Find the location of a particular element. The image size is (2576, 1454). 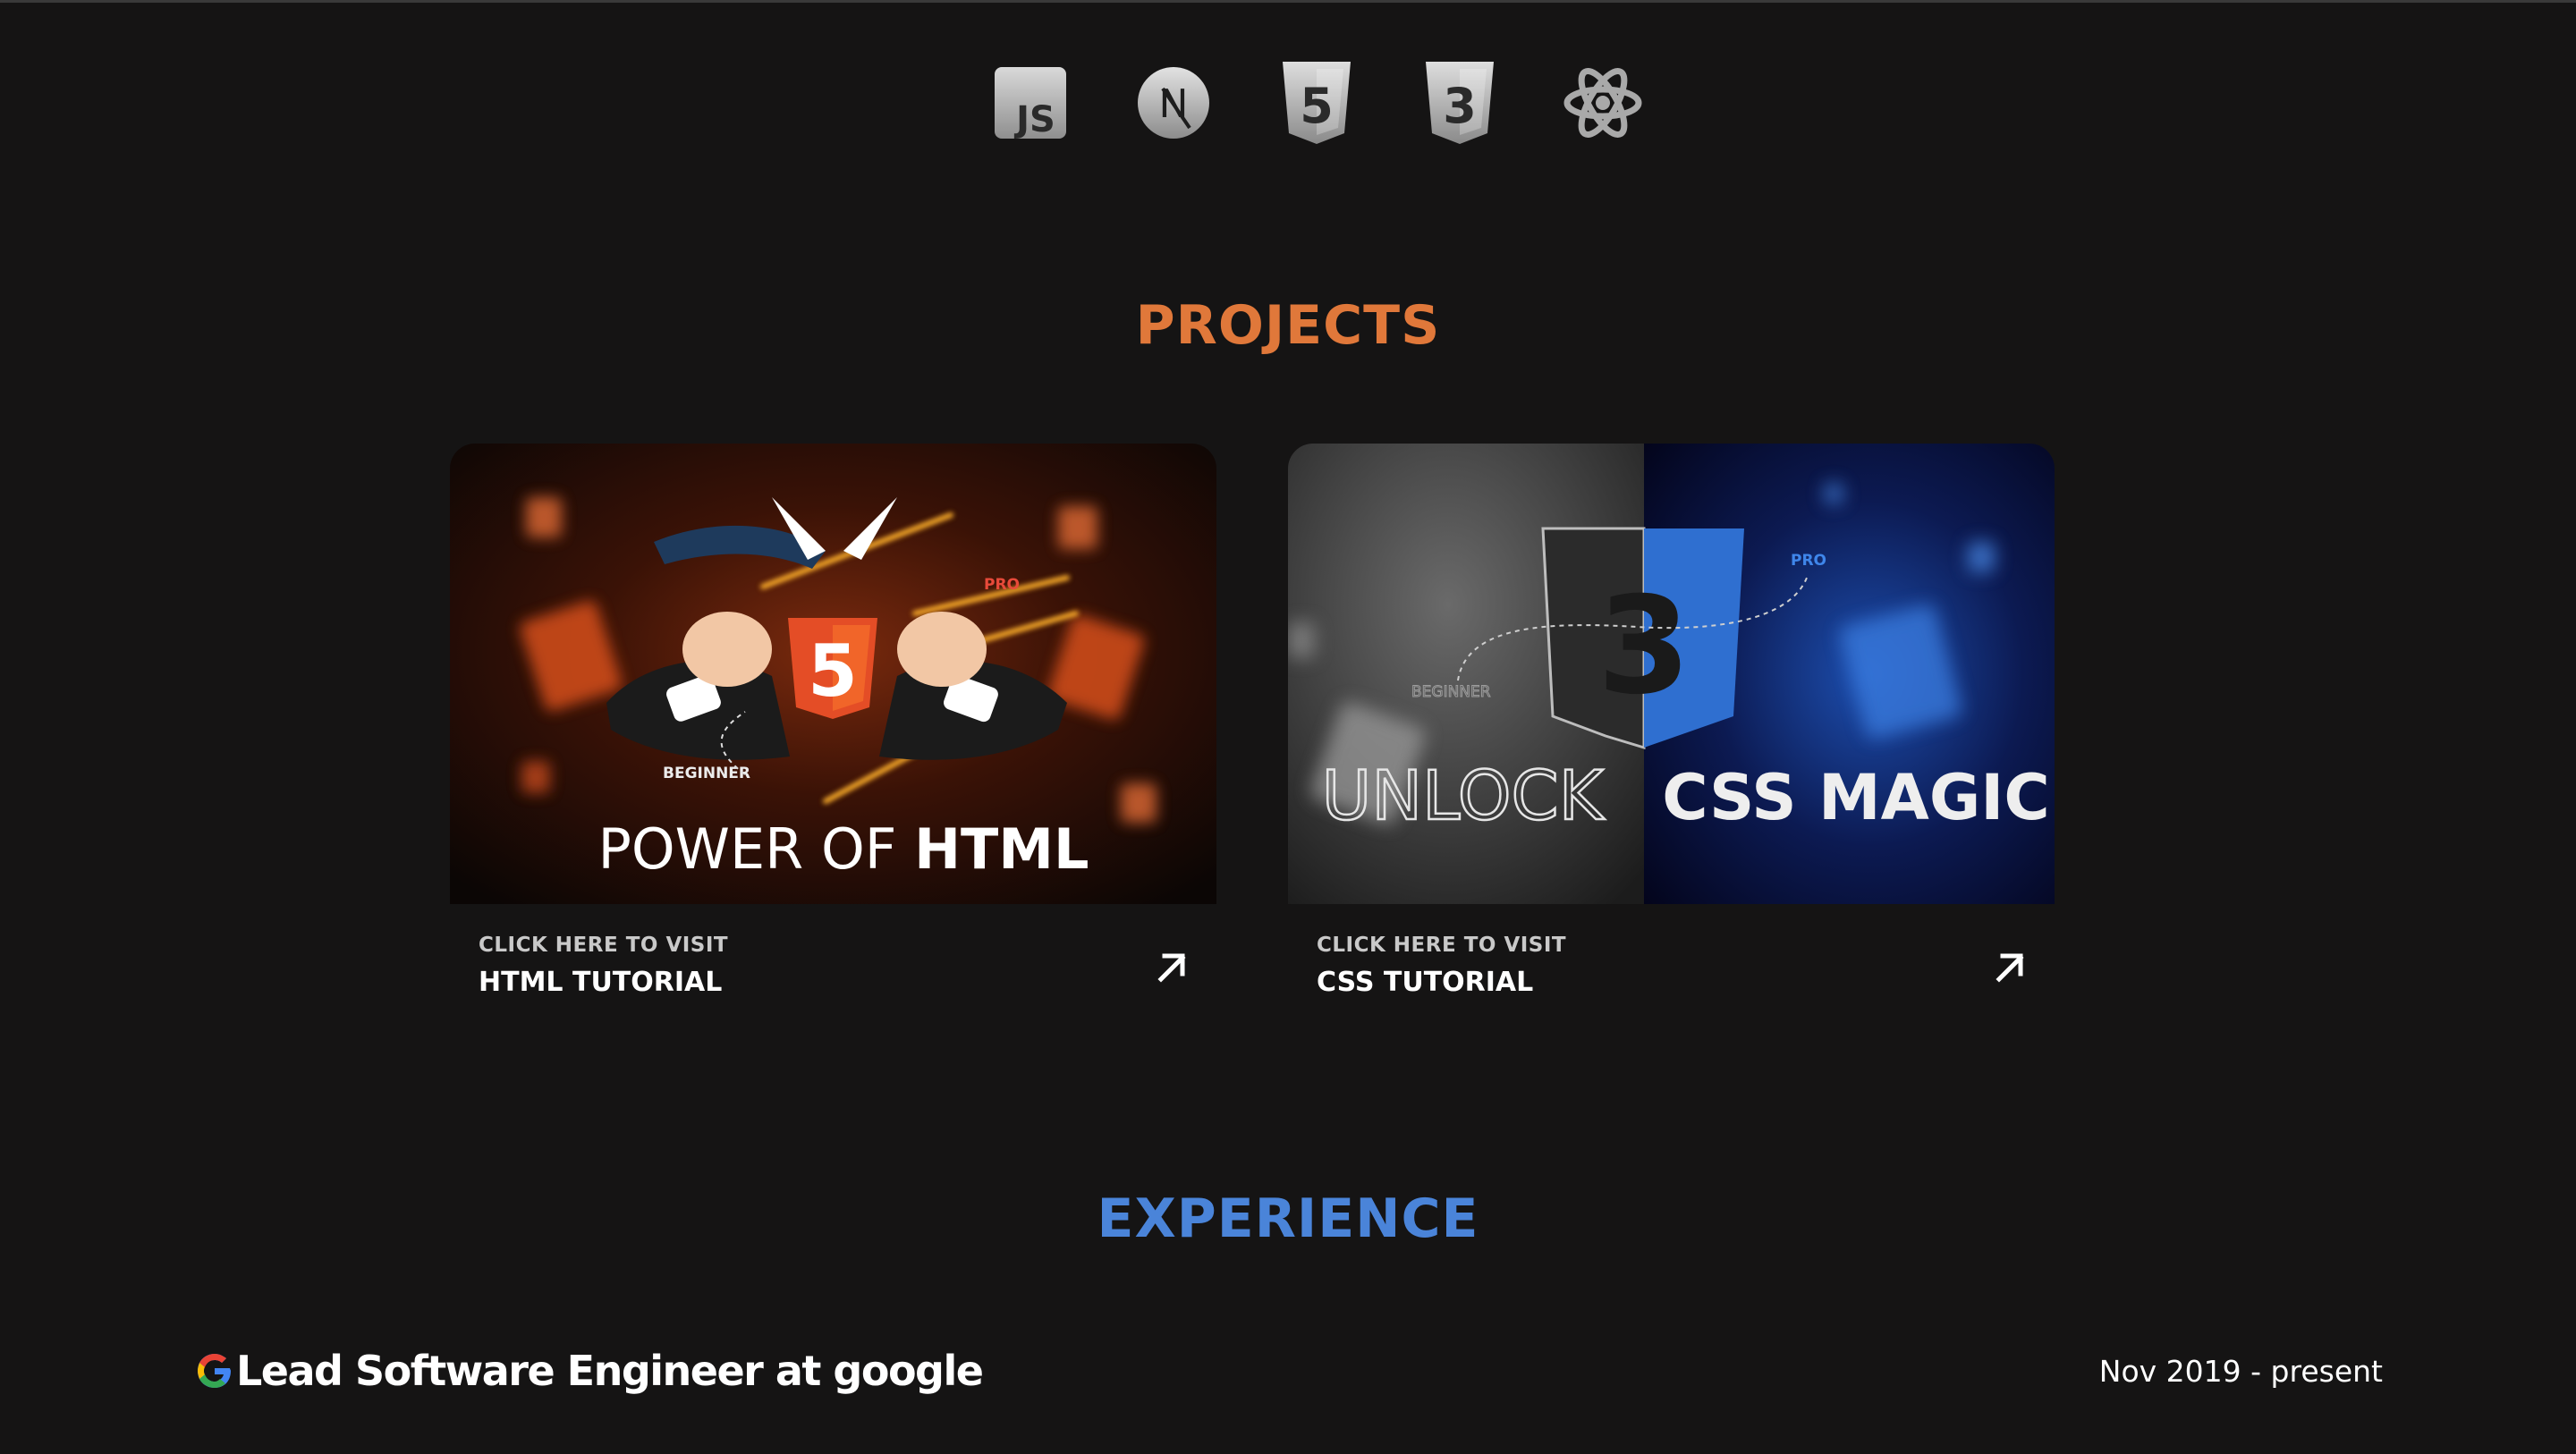

html5-icon: 5 is located at coordinates (1316, 103).